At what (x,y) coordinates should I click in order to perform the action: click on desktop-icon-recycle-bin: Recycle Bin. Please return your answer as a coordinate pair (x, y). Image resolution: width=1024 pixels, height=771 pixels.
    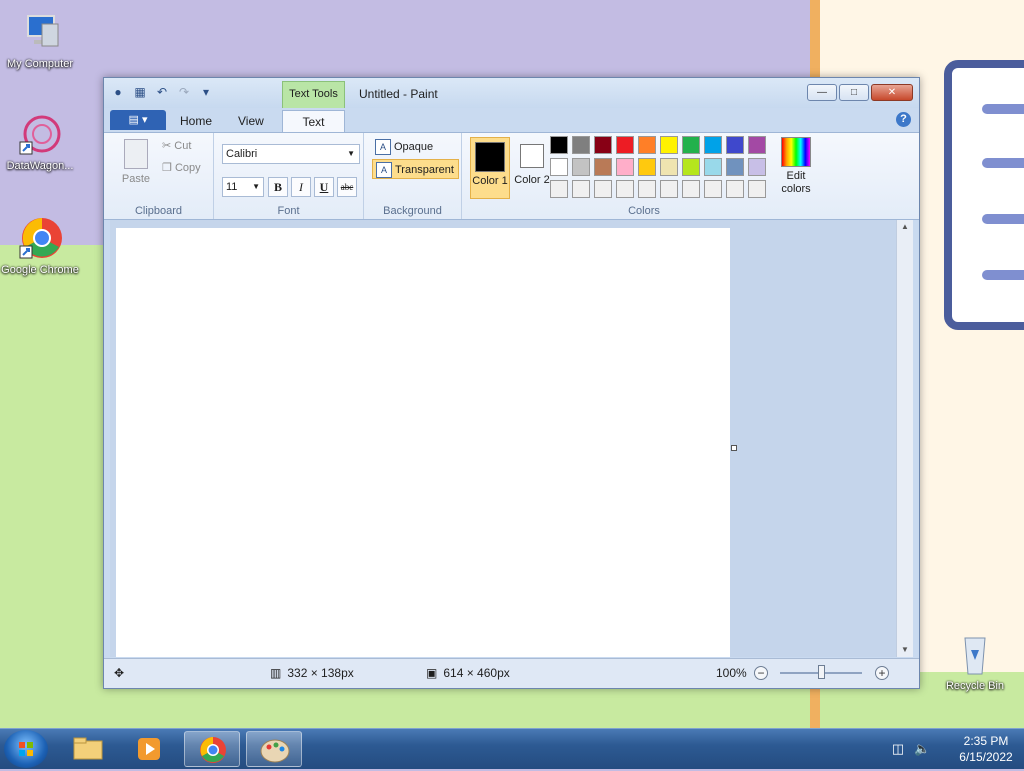
    Looking at the image, I should click on (975, 662).